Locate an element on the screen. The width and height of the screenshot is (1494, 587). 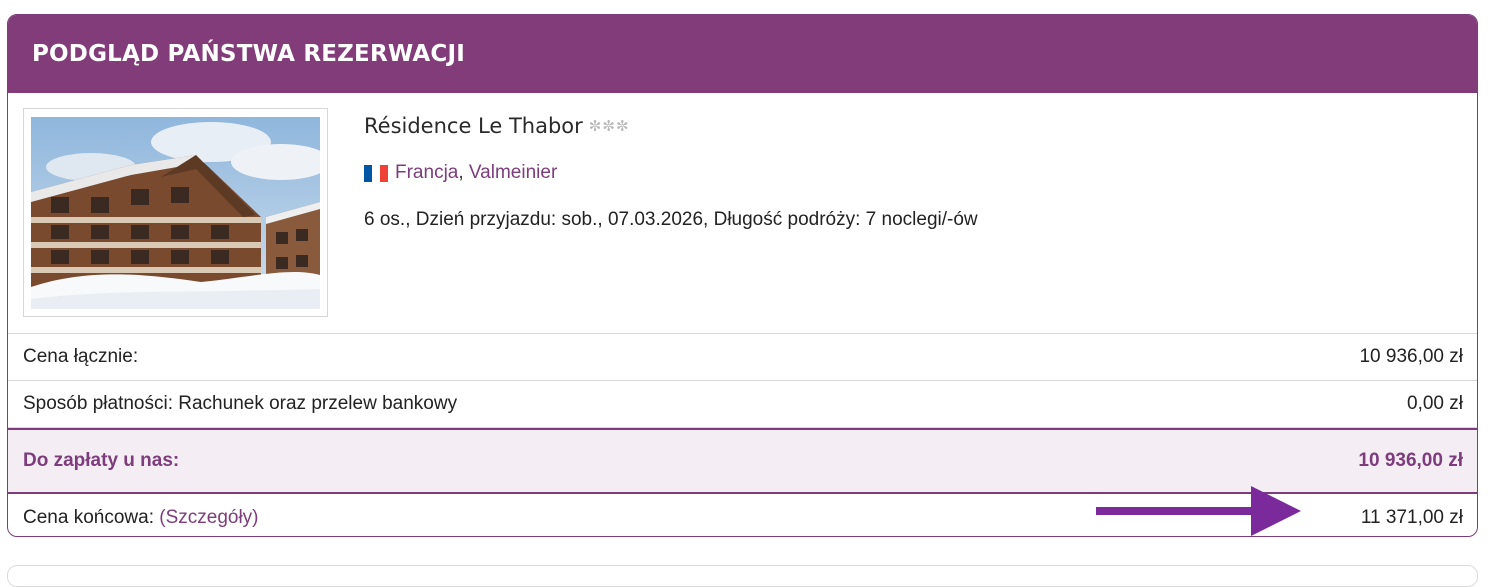
arrow-right-icon is located at coordinates (1198, 511).